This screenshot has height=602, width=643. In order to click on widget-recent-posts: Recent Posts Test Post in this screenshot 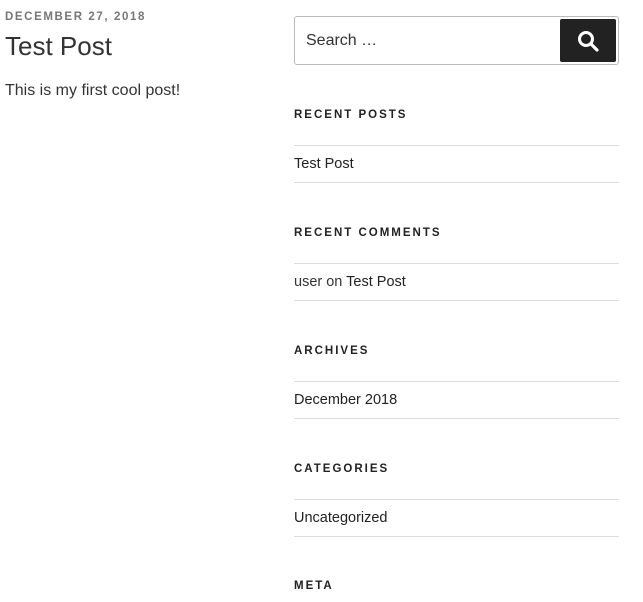, I will do `click(456, 145)`.